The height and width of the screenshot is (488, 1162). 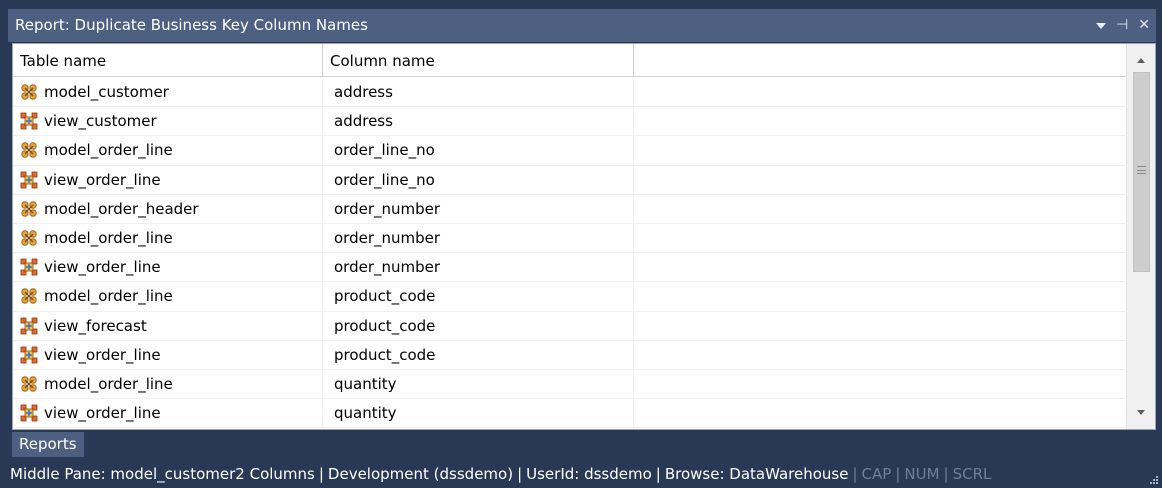 What do you see at coordinates (1141, 60) in the screenshot?
I see `scroll-up-arrow-icon` at bounding box center [1141, 60].